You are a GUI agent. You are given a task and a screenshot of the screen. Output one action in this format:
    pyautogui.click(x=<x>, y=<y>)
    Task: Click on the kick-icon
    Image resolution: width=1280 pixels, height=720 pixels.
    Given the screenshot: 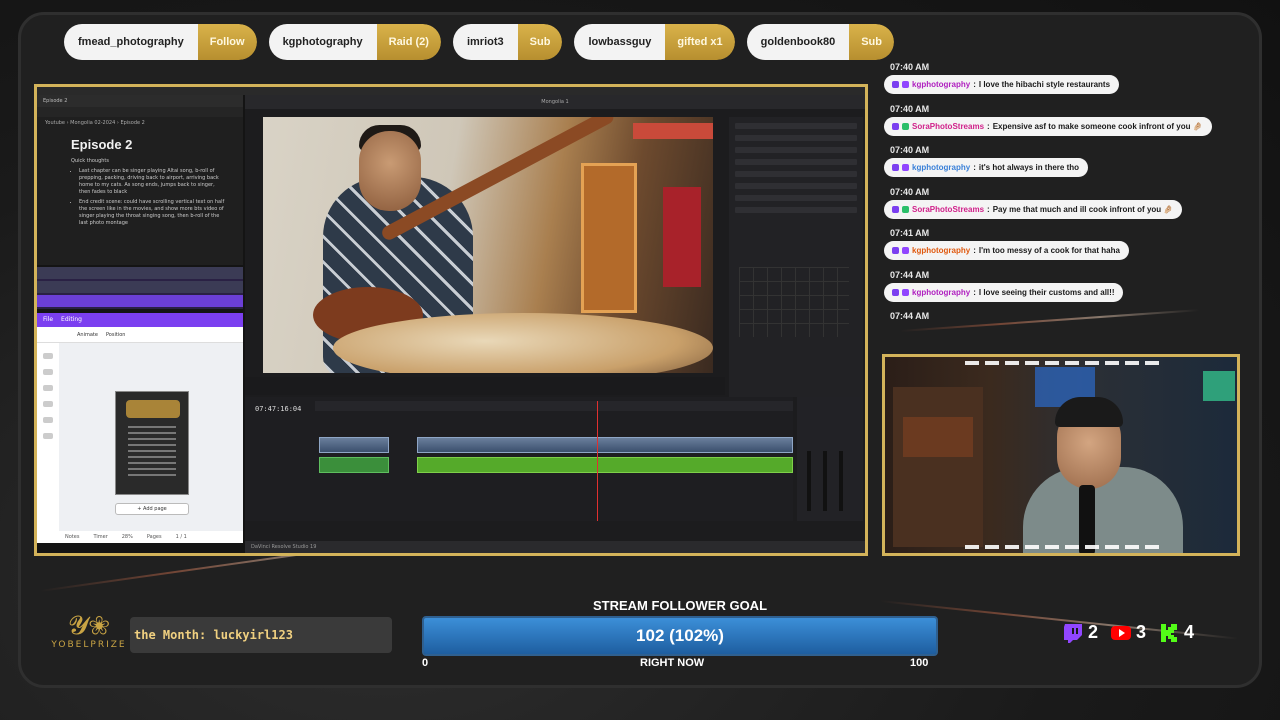 What is the action you would take?
    pyautogui.click(x=1169, y=632)
    